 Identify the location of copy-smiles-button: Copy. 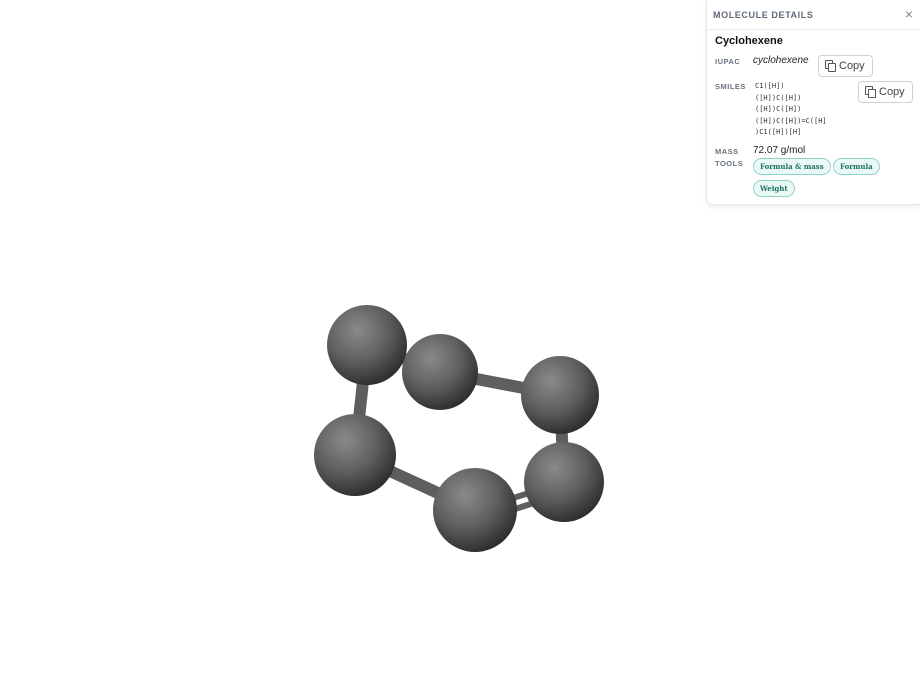
(885, 92).